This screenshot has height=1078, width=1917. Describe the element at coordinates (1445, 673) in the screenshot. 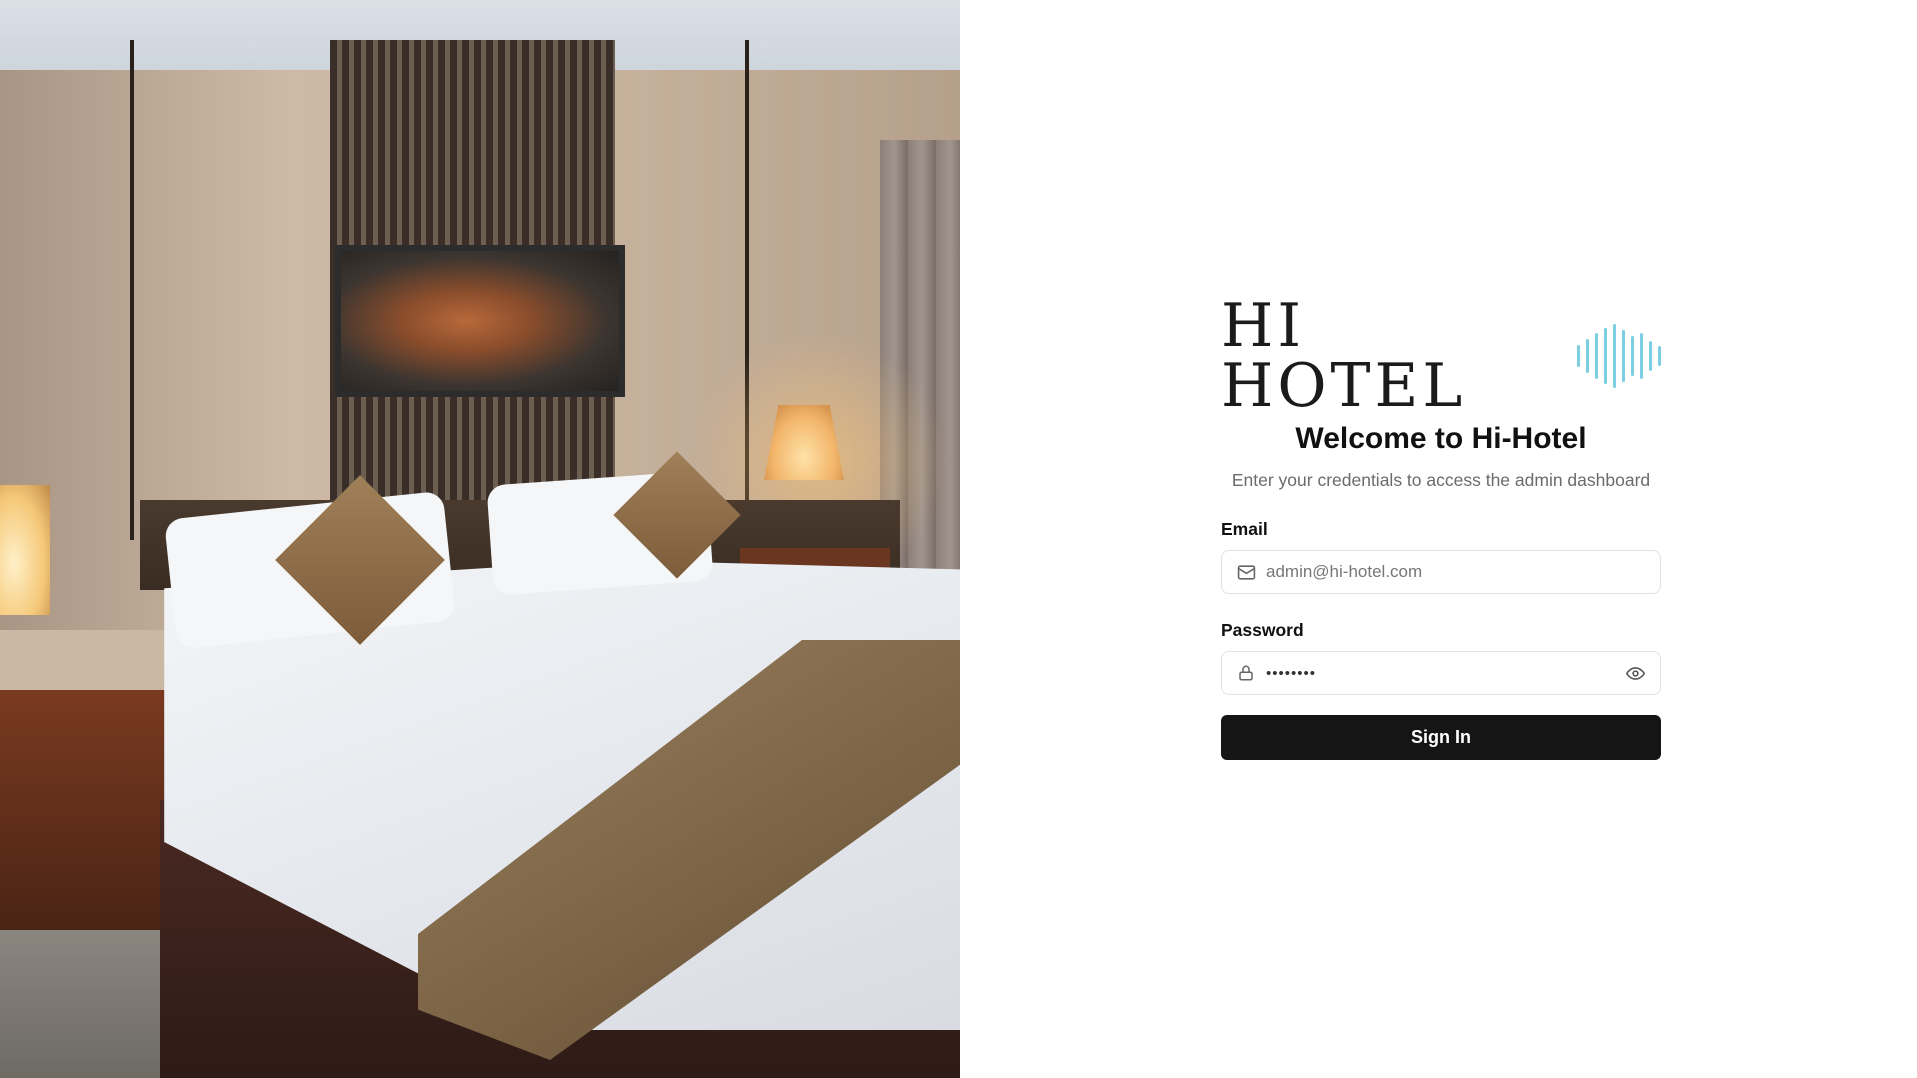

I see `password-input` at that location.